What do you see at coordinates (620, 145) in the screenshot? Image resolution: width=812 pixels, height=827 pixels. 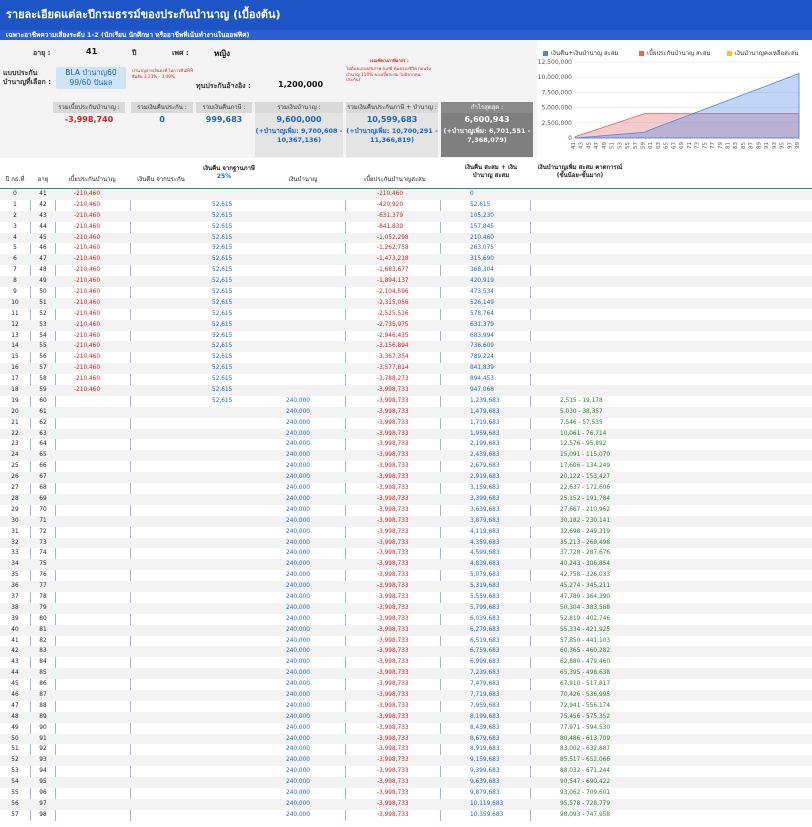 I see `x-tick-label: 53` at bounding box center [620, 145].